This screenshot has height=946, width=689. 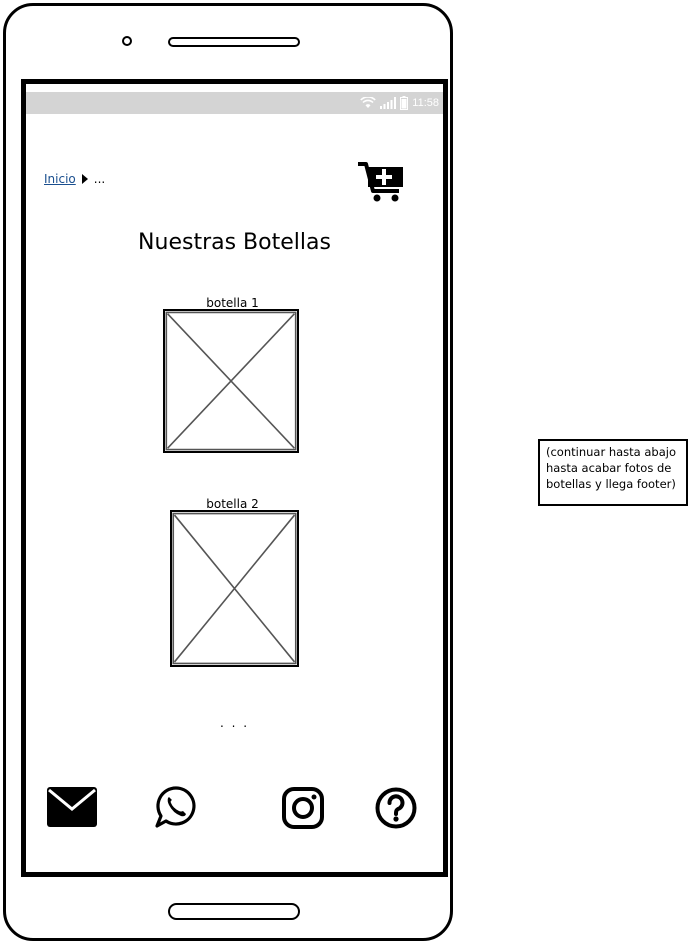 I want to click on chevron-right-icon, so click(x=84, y=179).